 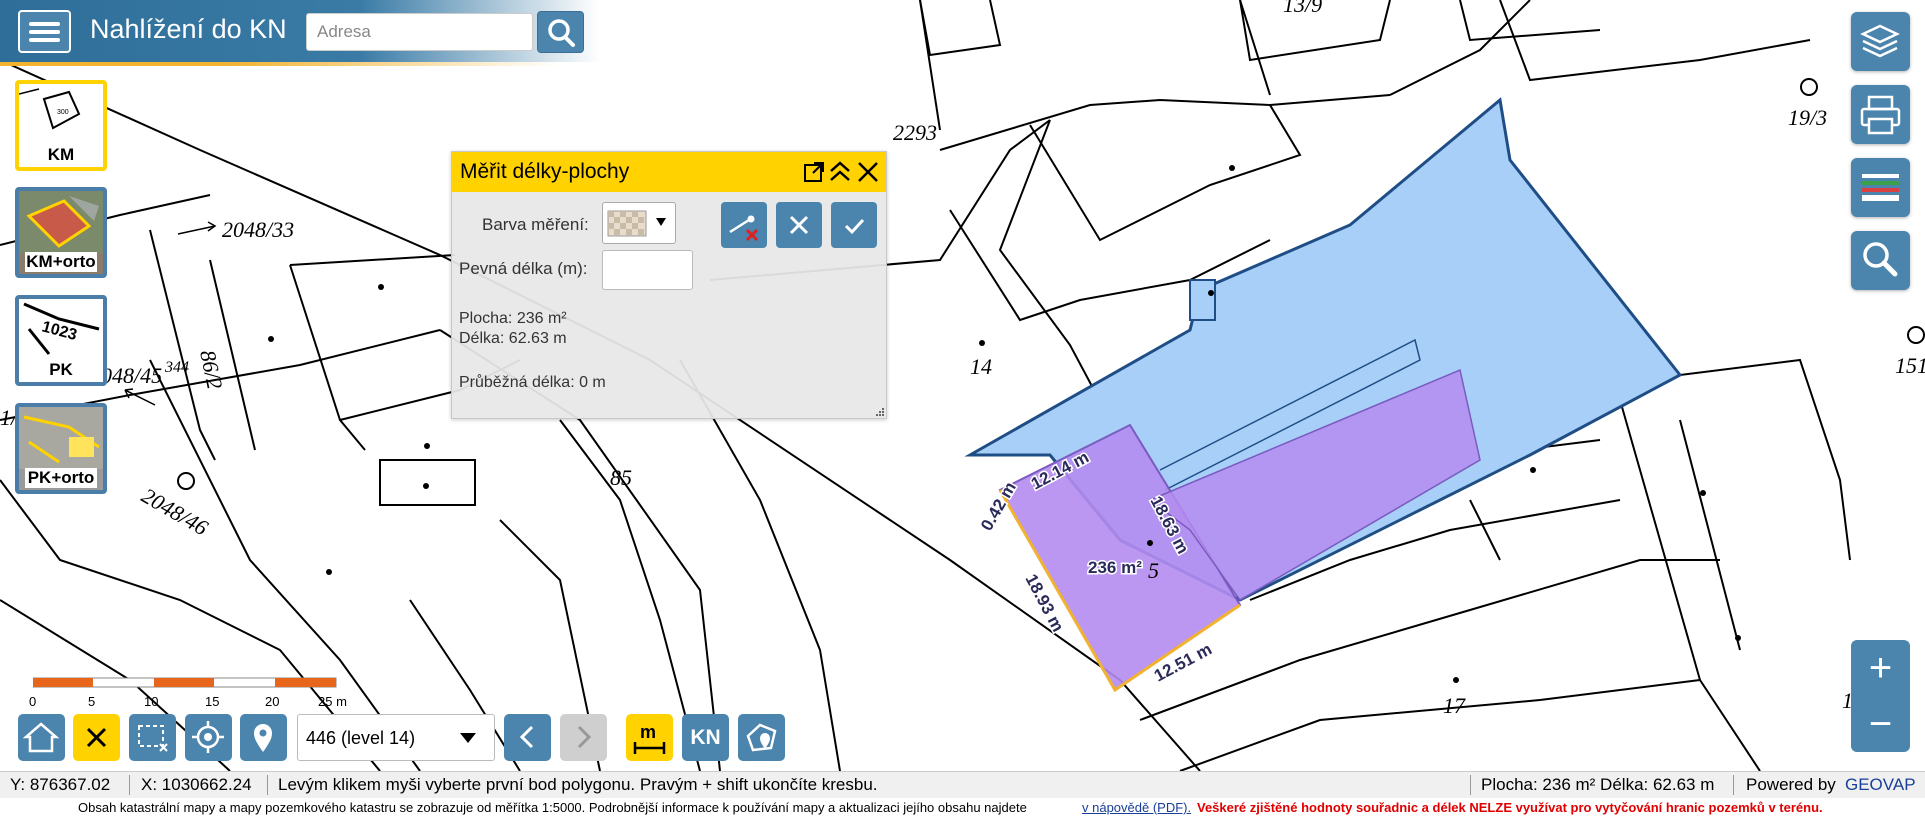 What do you see at coordinates (332, 701) in the screenshot?
I see `scale-label-25: 25 m` at bounding box center [332, 701].